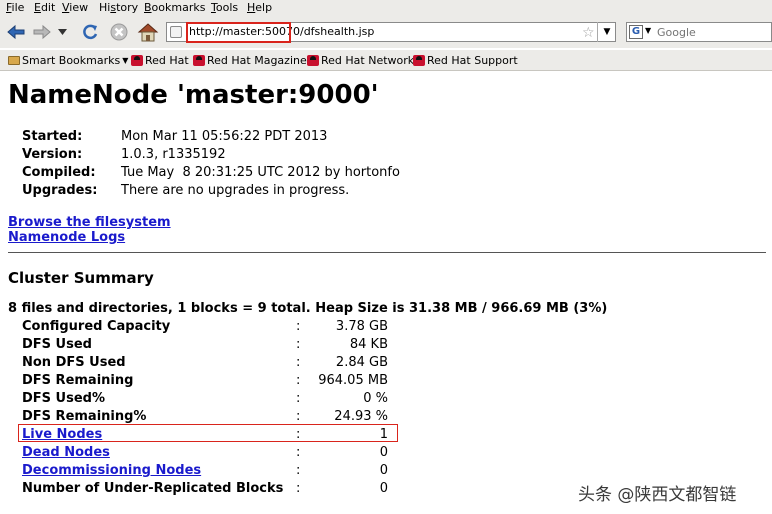  Describe the element at coordinates (588, 33) in the screenshot. I see `star-icon: ☆` at that location.